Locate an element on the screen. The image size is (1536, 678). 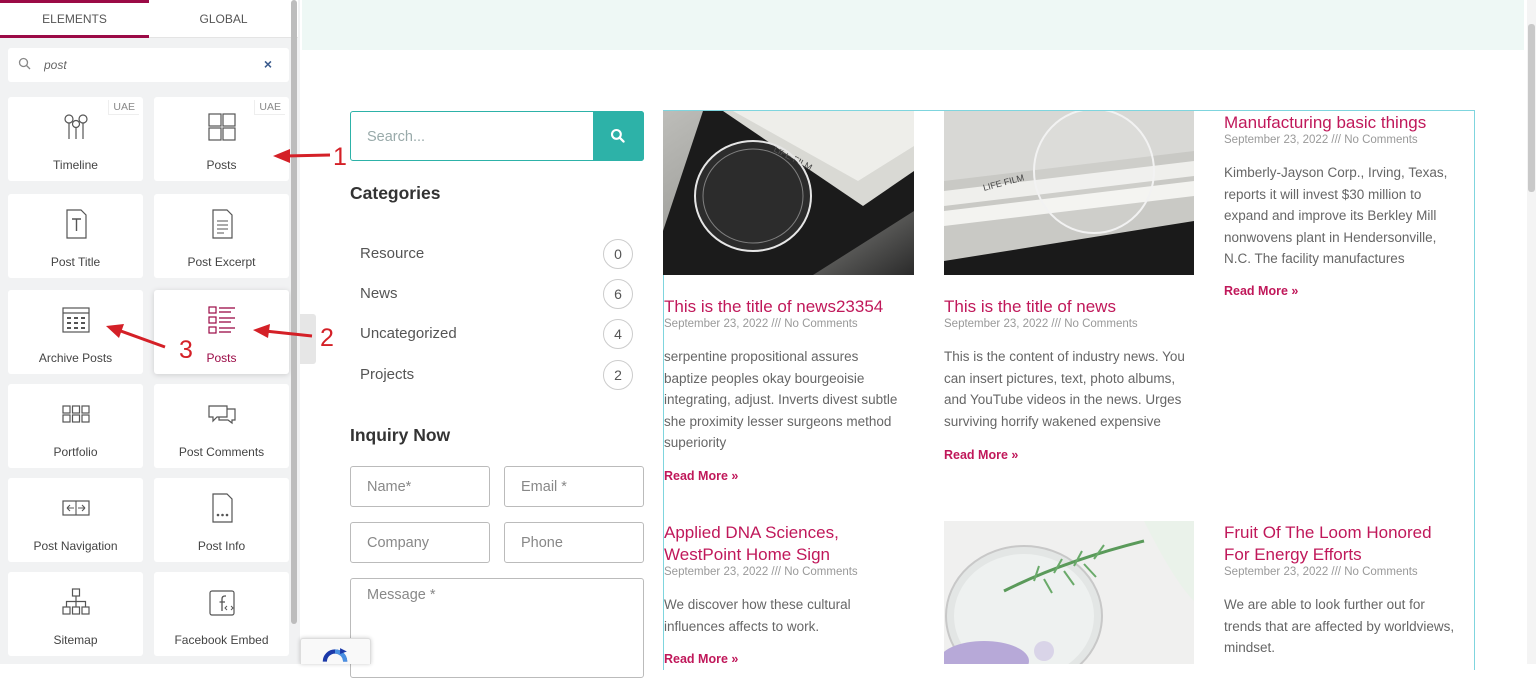
widget-label: Posts is located at coordinates (221, 358).